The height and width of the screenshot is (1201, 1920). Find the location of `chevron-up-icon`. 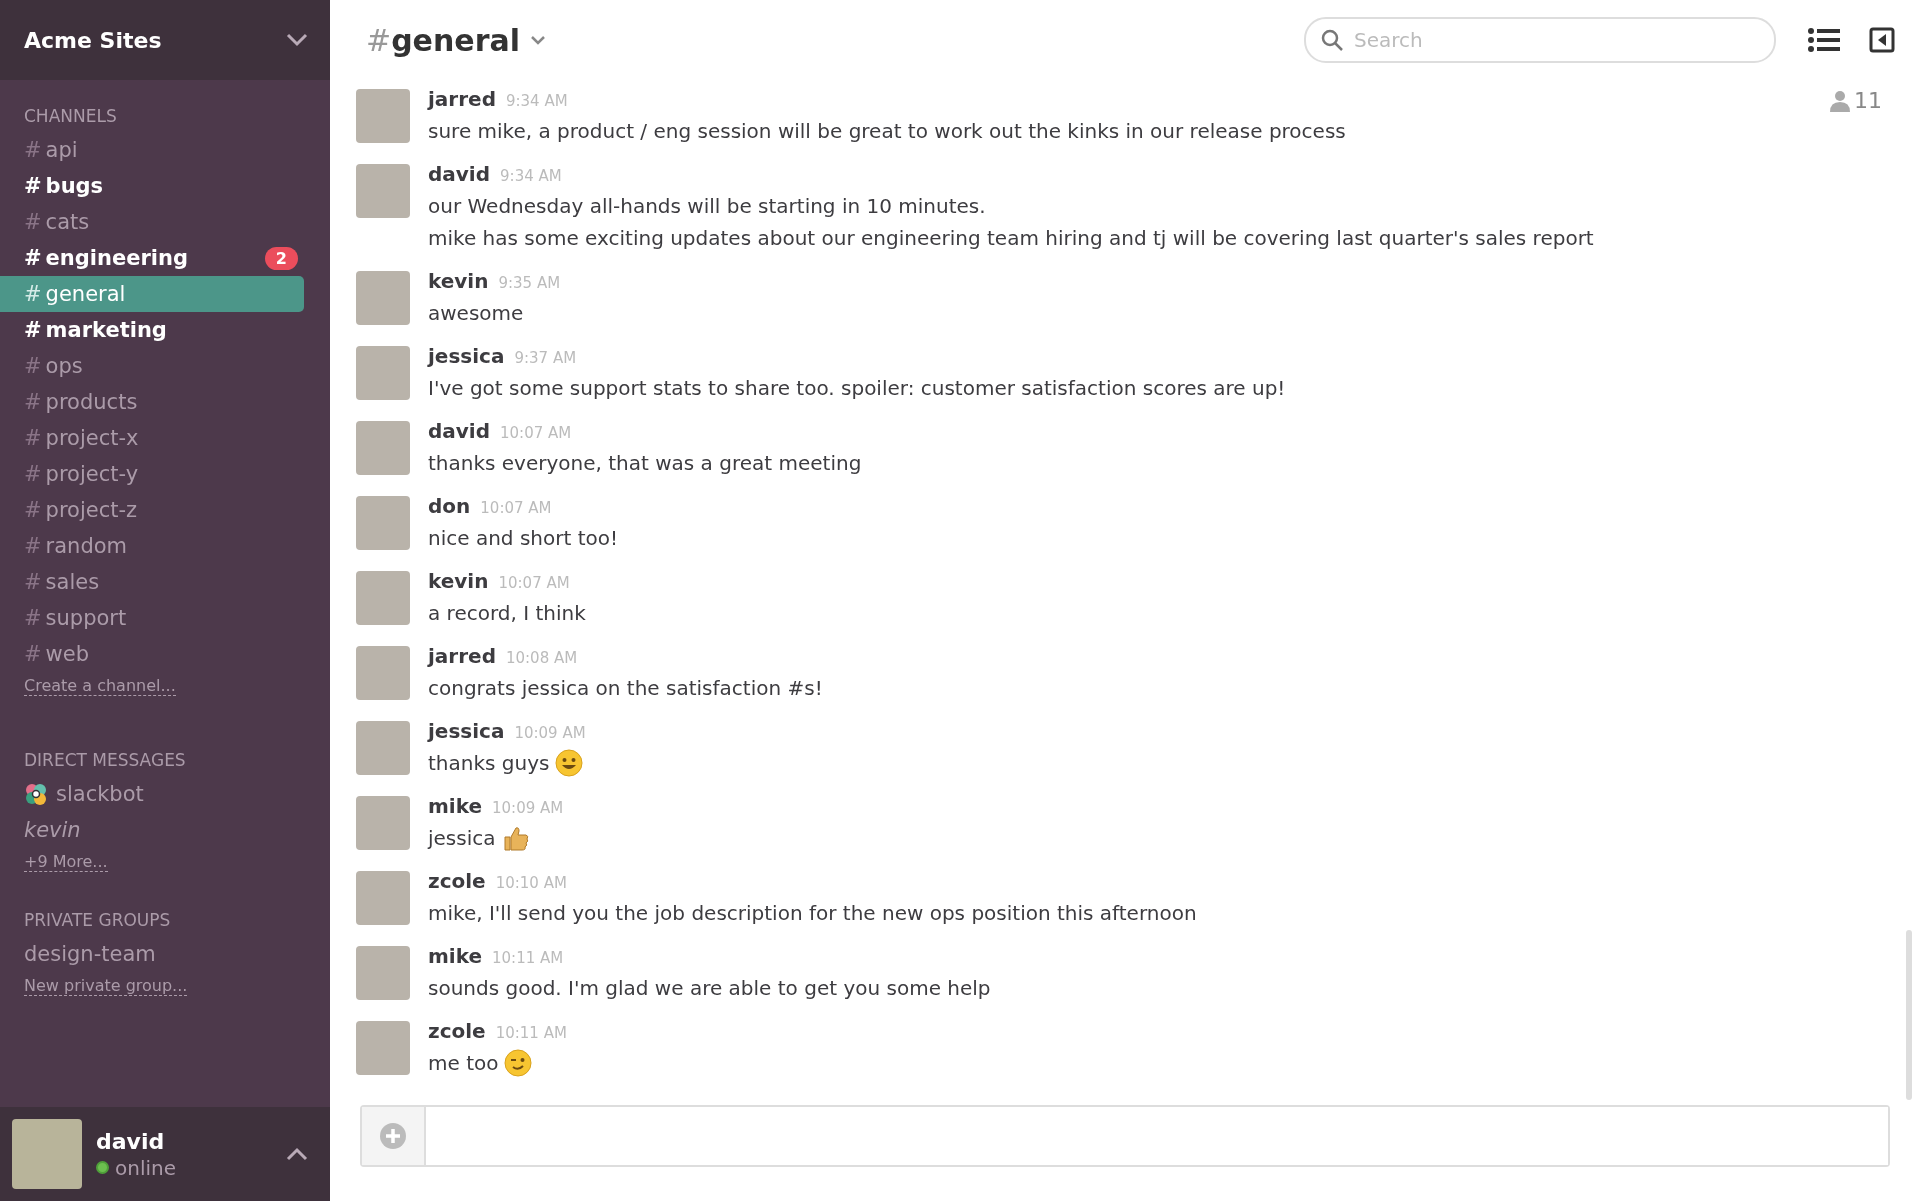

chevron-up-icon is located at coordinates (297, 1154).